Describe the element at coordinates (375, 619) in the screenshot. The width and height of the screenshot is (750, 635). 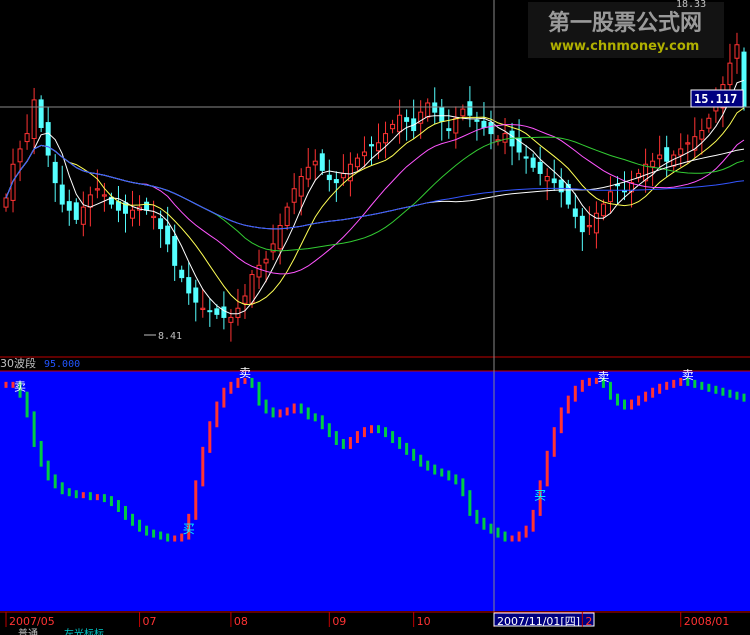
I see `time-axis-bg` at that location.